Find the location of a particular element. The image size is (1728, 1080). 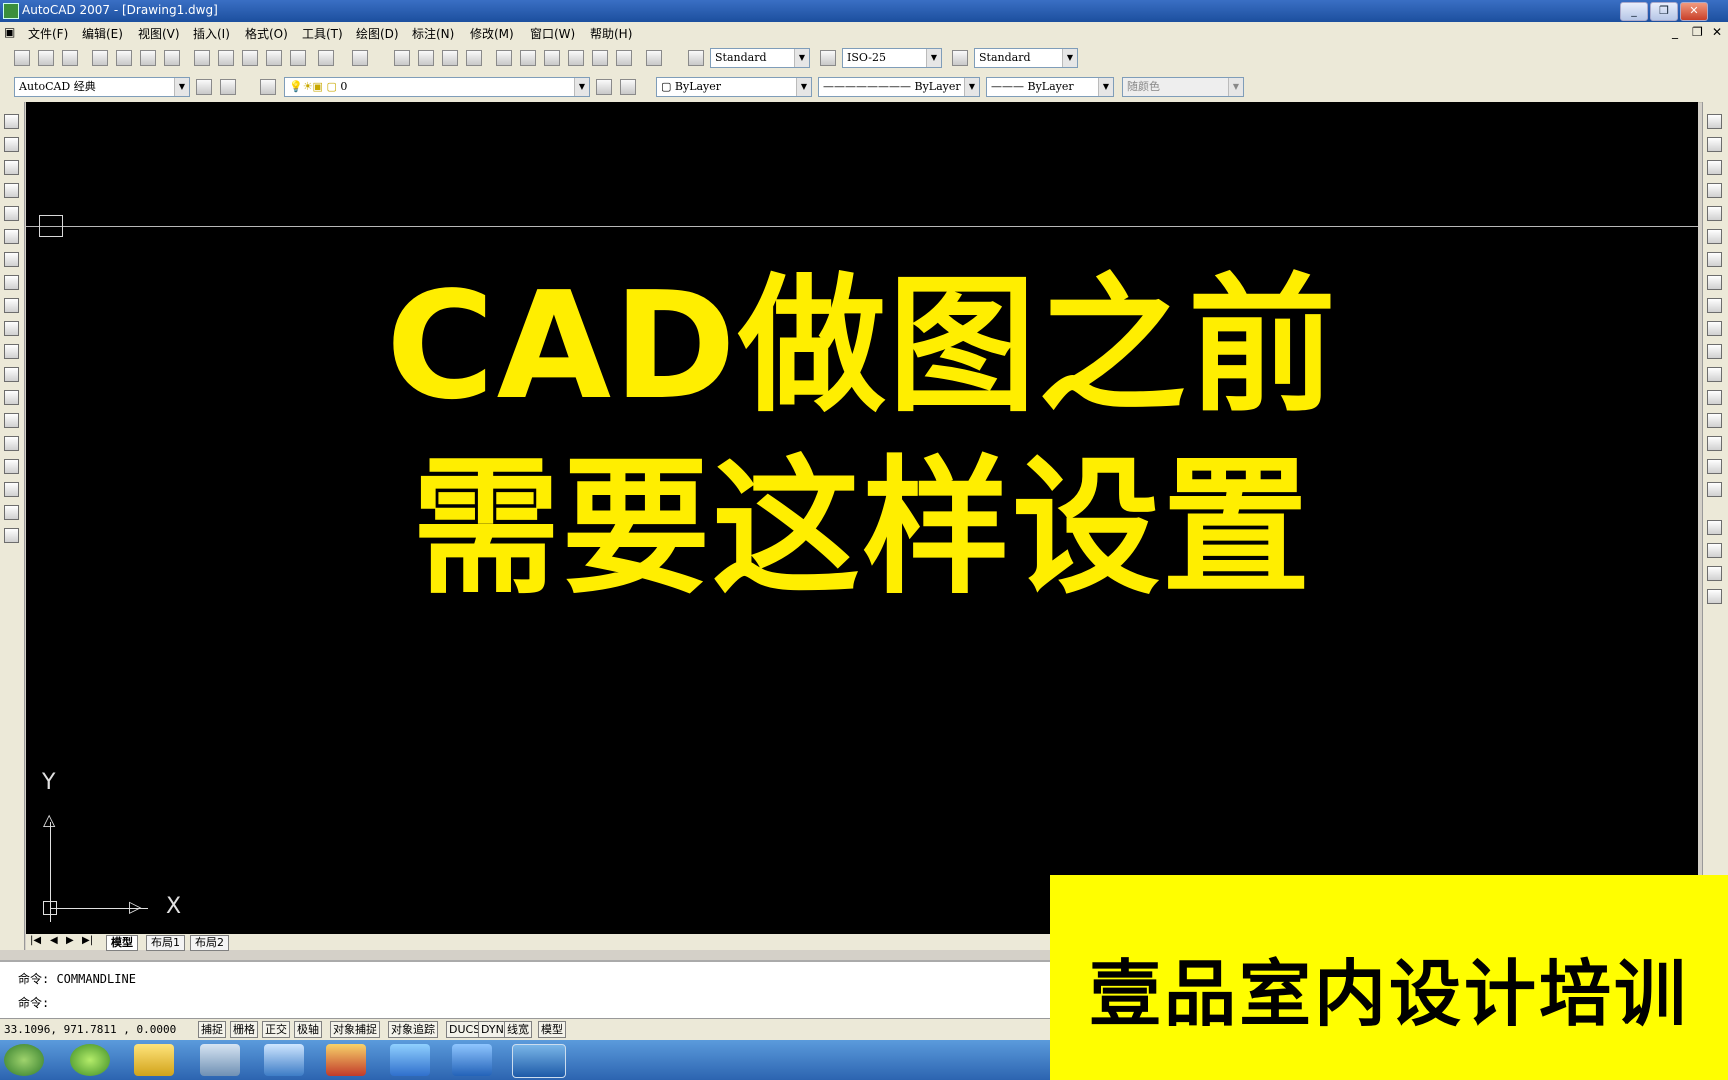

menu-window: 窗口(W) is located at coordinates (552, 33).